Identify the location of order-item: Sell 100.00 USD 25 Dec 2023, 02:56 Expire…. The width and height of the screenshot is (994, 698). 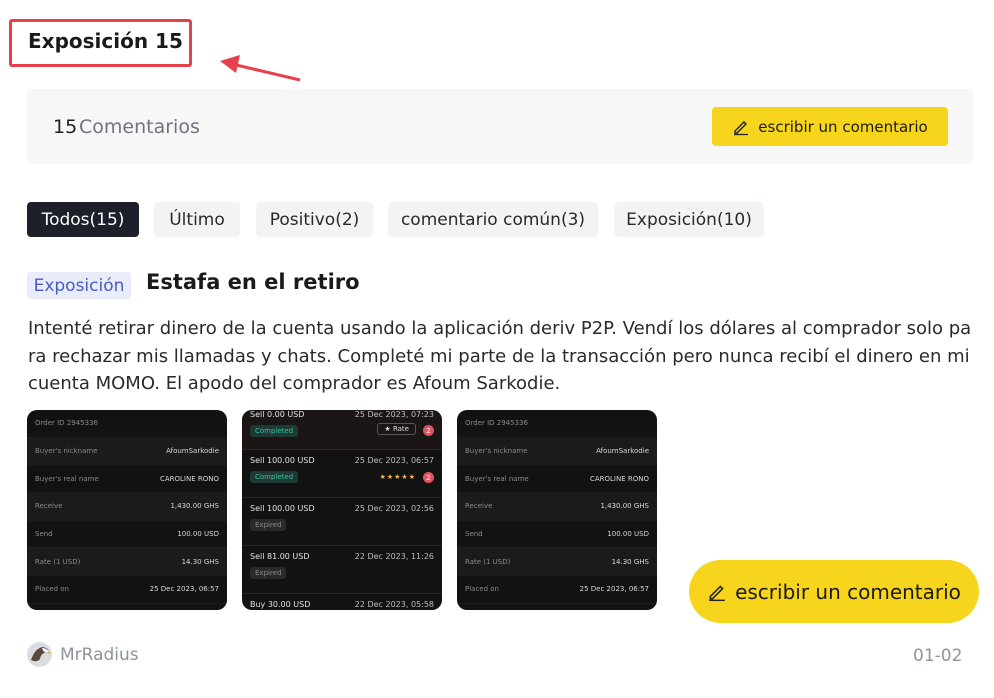
(342, 522).